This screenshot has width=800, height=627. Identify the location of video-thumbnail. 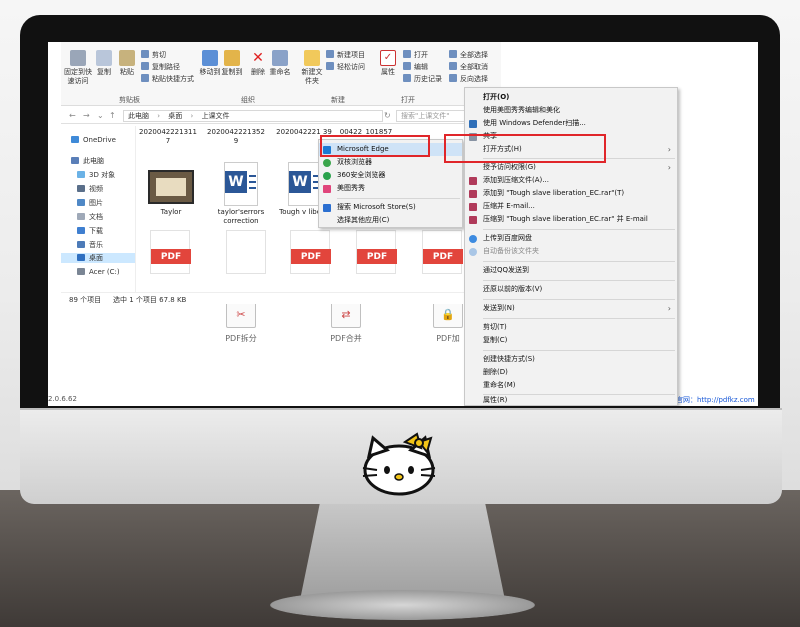
(171, 187).